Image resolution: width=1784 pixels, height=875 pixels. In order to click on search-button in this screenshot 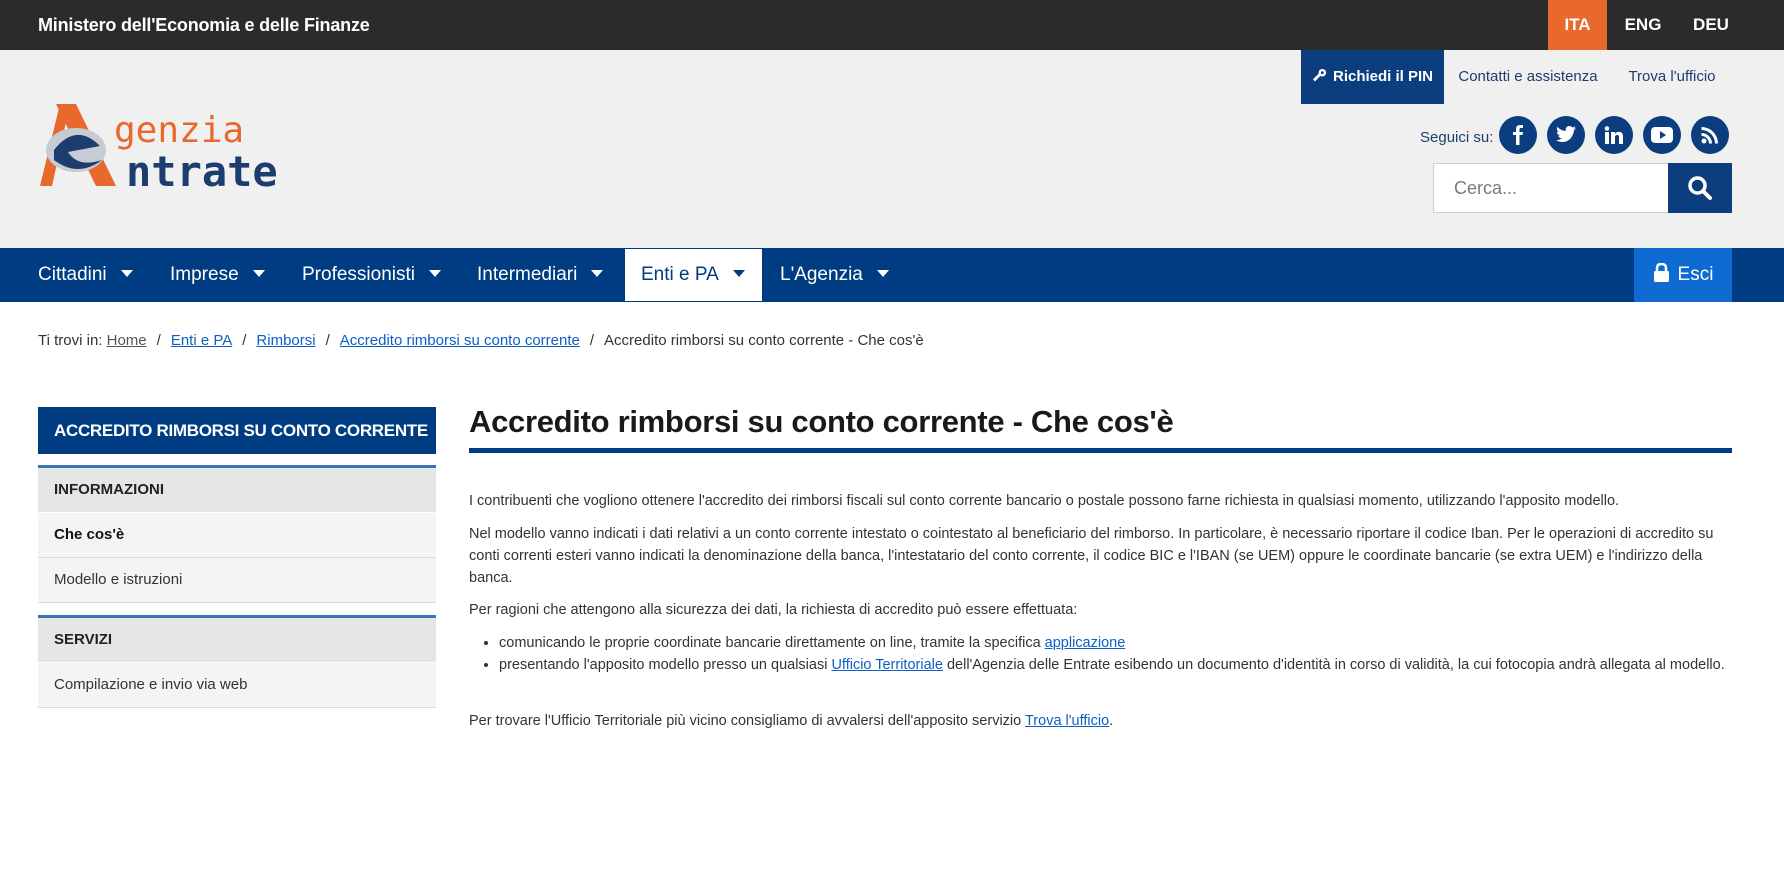, I will do `click(1700, 188)`.